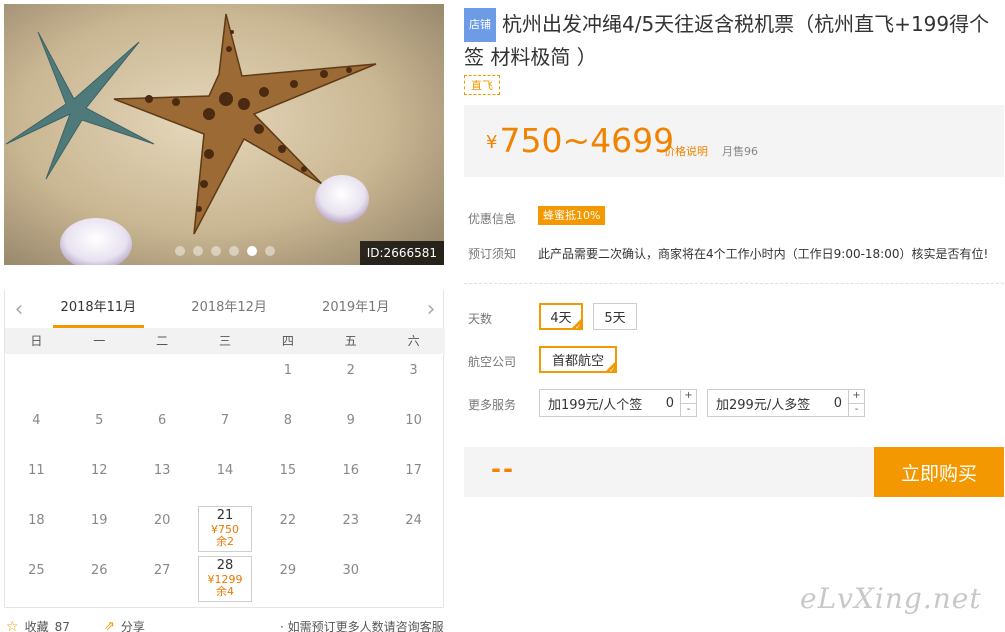 The image size is (1005, 632). Describe the element at coordinates (580, 142) in the screenshot. I see `price-range: ¥750~4699` at that location.